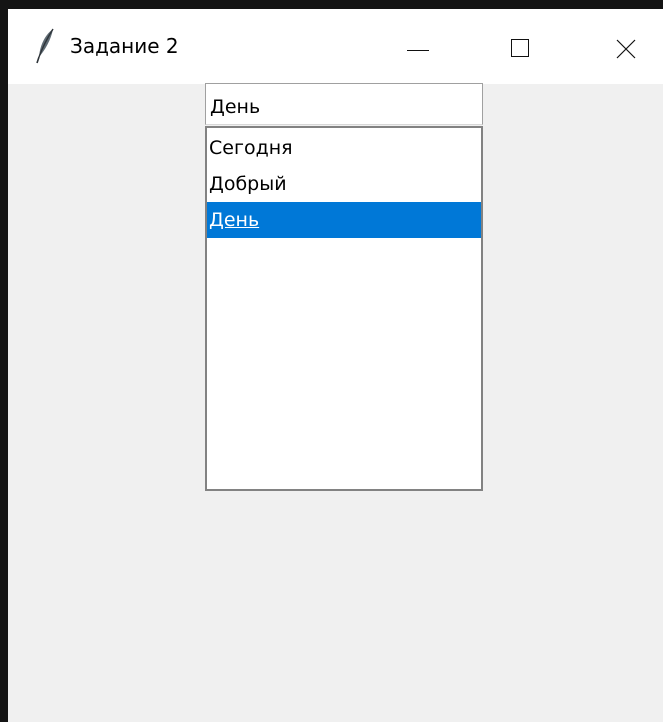 The image size is (663, 722). What do you see at coordinates (335, 46) in the screenshot?
I see `title-bar: Задание 2` at bounding box center [335, 46].